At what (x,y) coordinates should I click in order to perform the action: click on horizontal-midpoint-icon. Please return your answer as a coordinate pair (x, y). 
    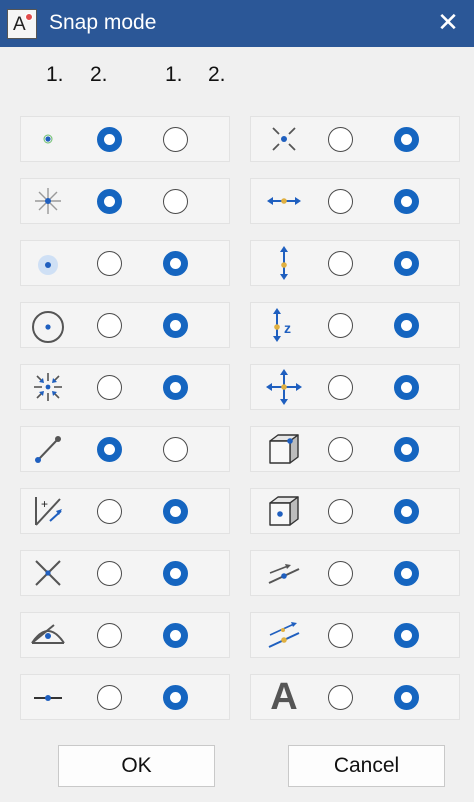
    Looking at the image, I should click on (284, 201).